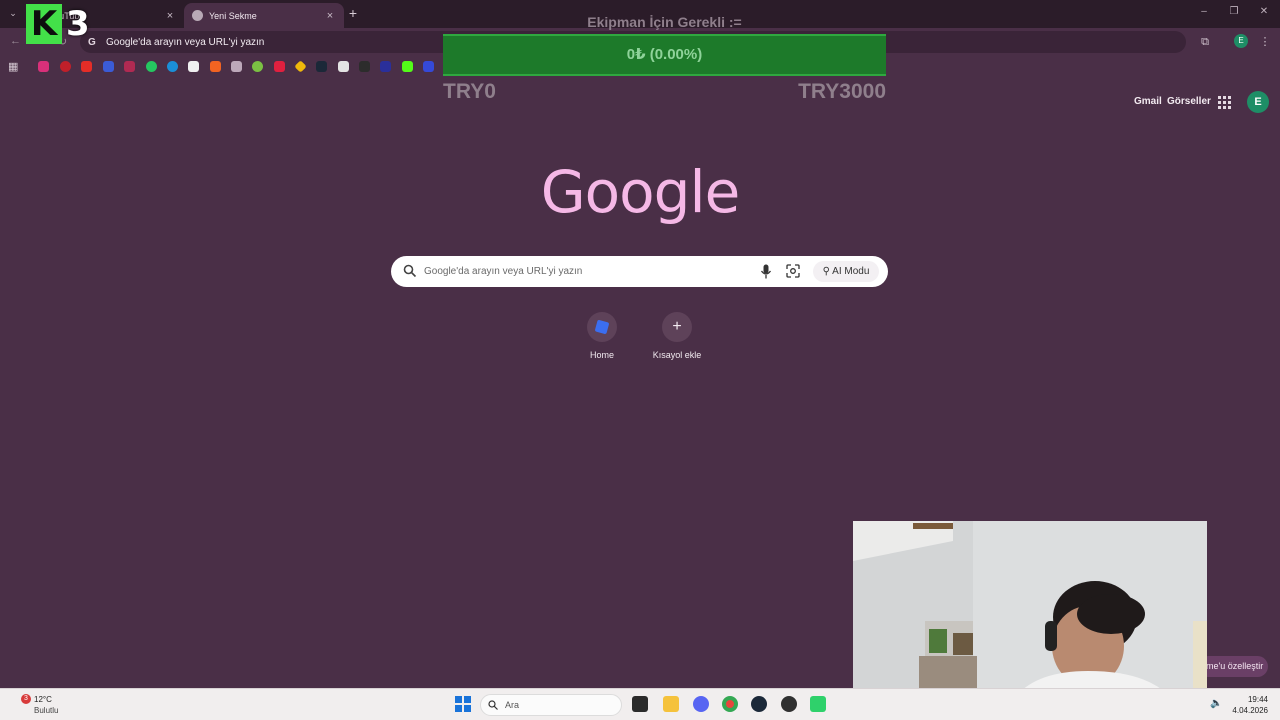 This screenshot has height=720, width=1280. Describe the element at coordinates (1234, 11) in the screenshot. I see `restore-icon: ❐` at that location.